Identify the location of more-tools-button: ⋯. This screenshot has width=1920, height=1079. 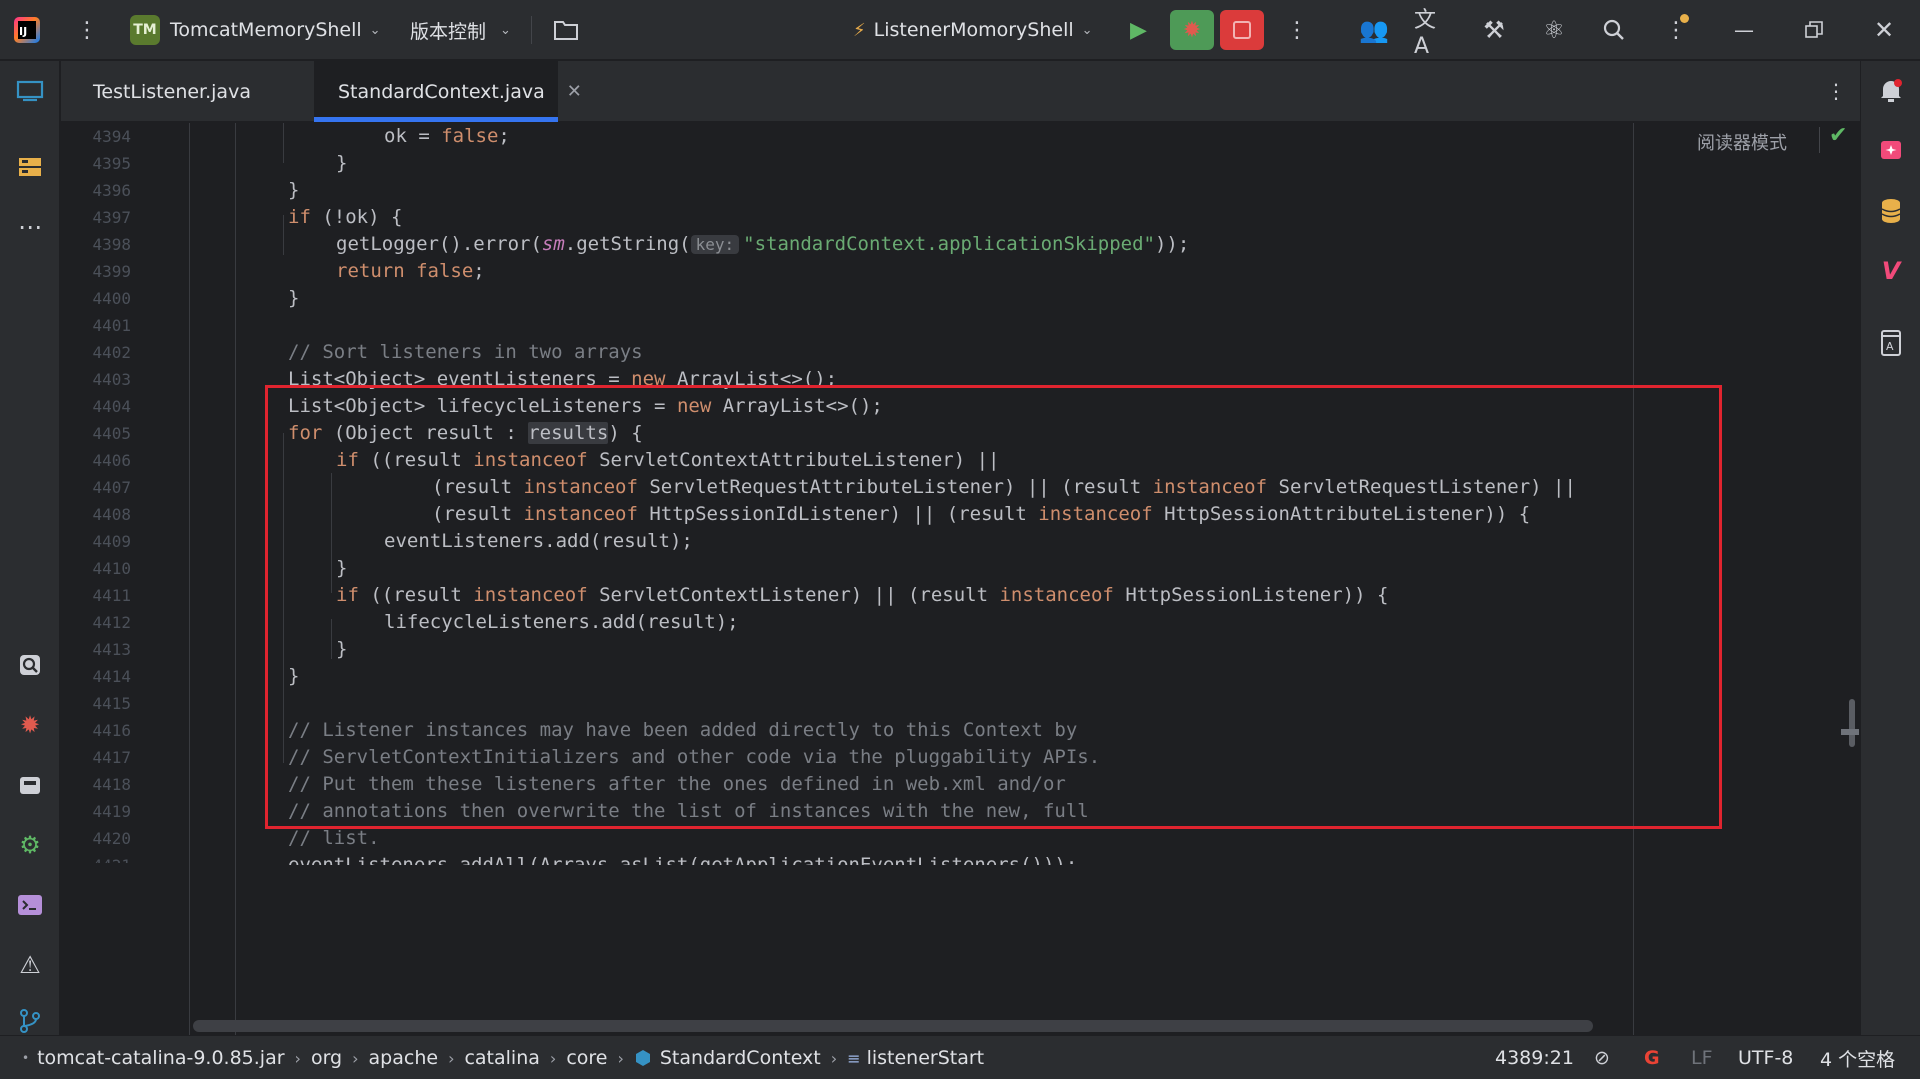
(30, 227).